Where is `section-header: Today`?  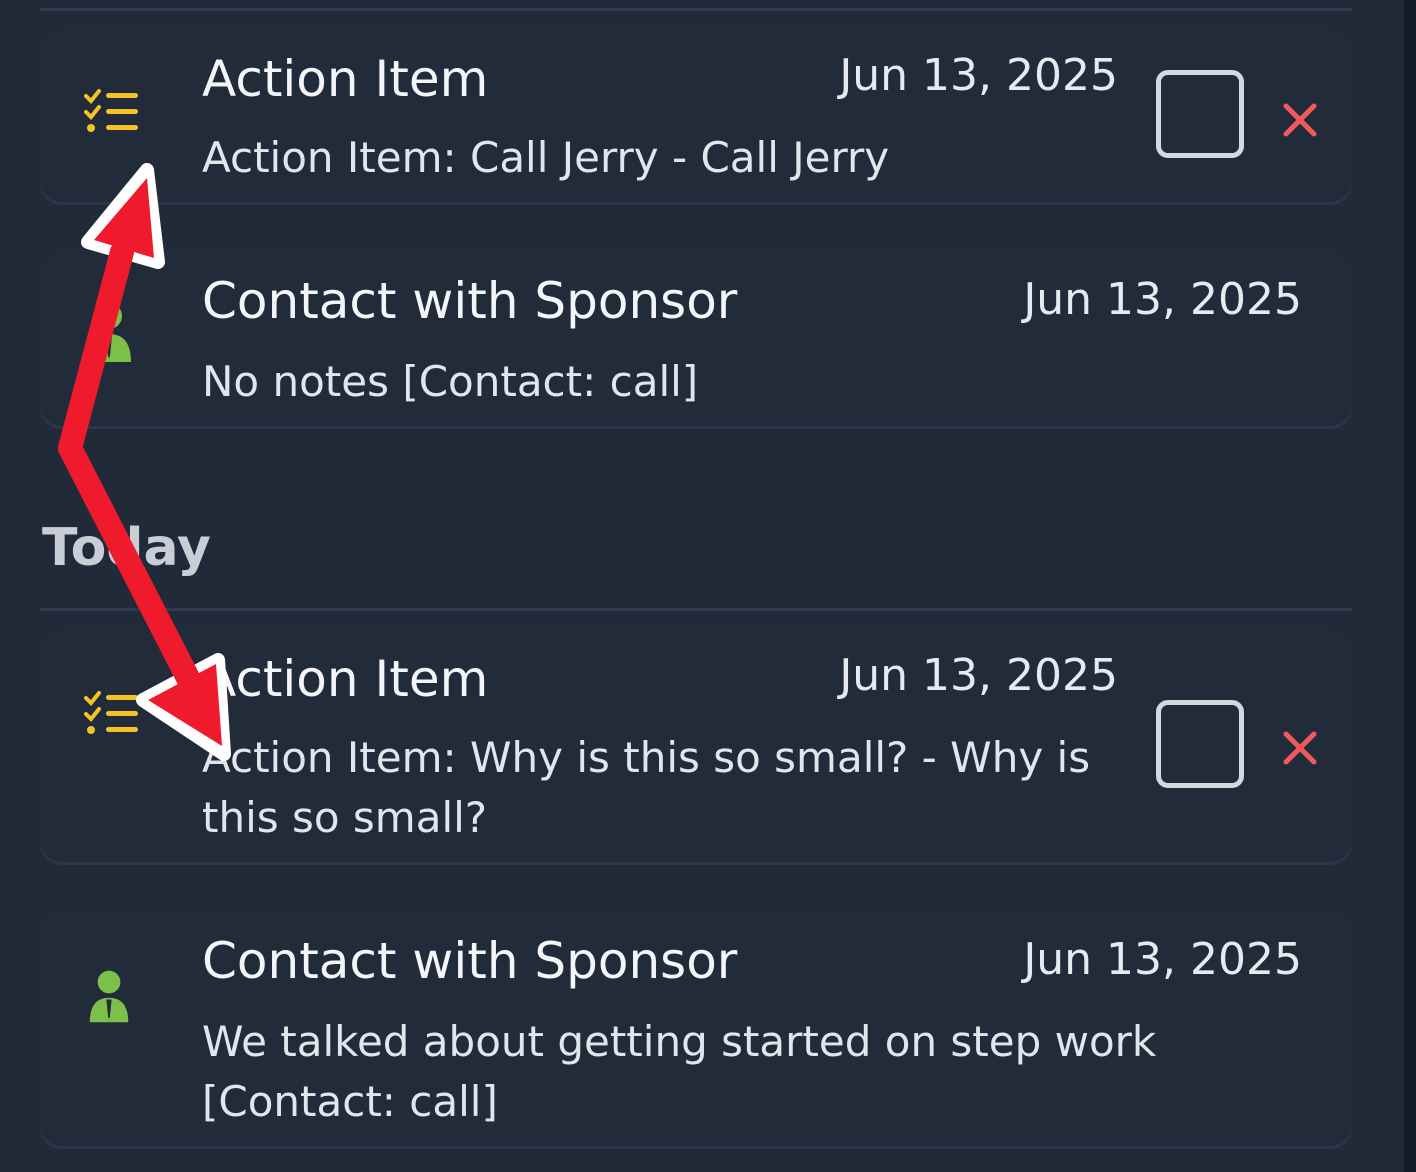 section-header: Today is located at coordinates (126, 548).